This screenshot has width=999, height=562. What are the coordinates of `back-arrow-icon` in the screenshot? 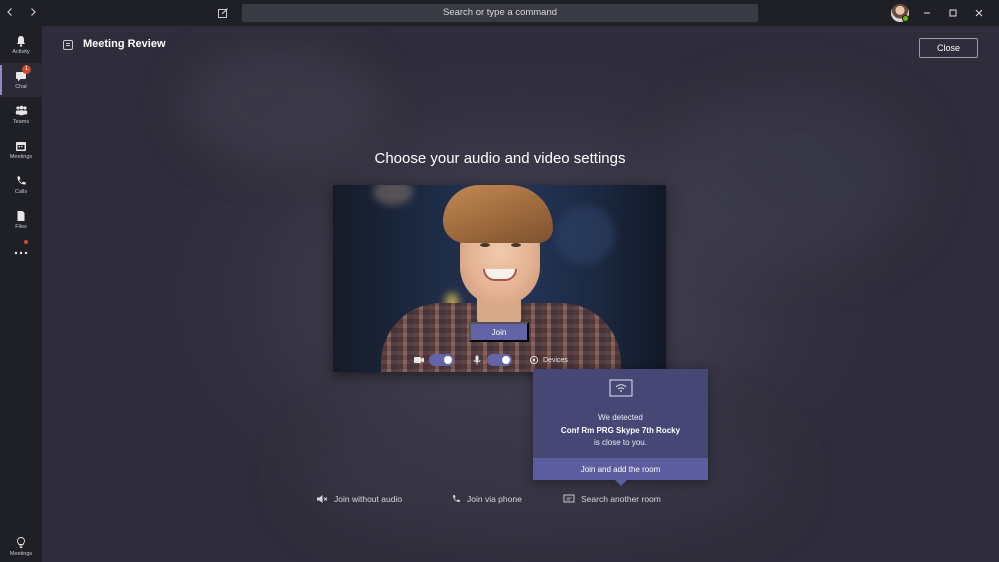 It's located at (10, 12).